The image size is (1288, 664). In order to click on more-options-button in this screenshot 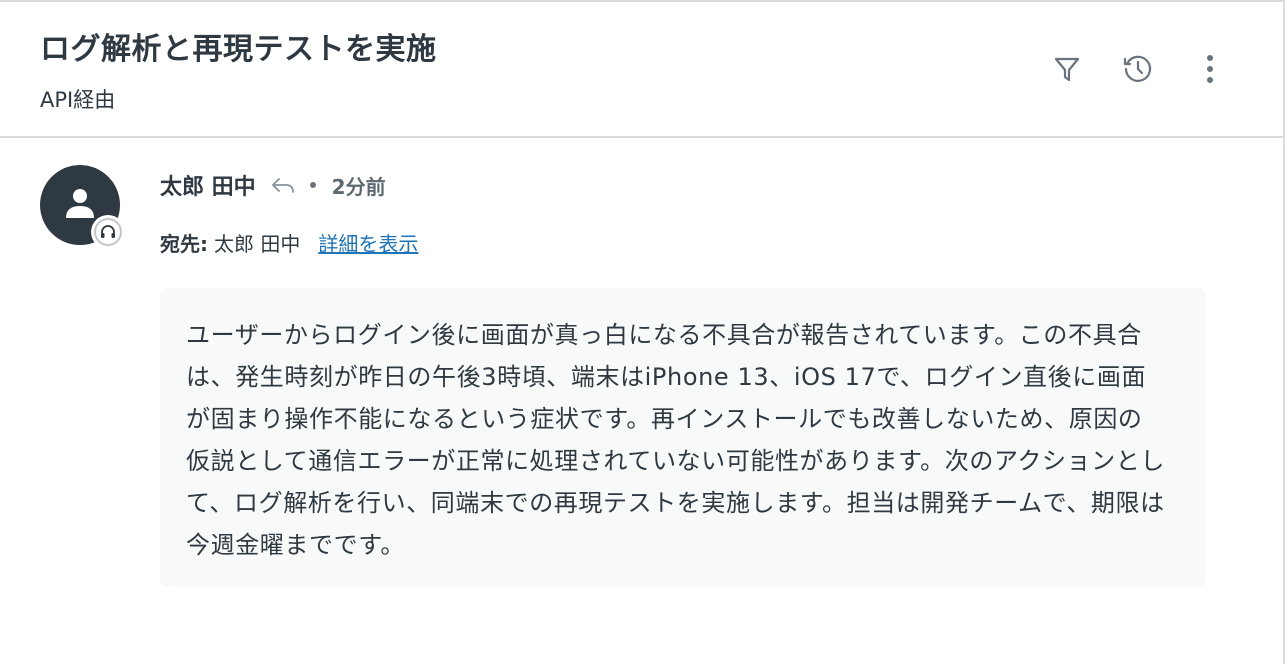, I will do `click(1210, 69)`.